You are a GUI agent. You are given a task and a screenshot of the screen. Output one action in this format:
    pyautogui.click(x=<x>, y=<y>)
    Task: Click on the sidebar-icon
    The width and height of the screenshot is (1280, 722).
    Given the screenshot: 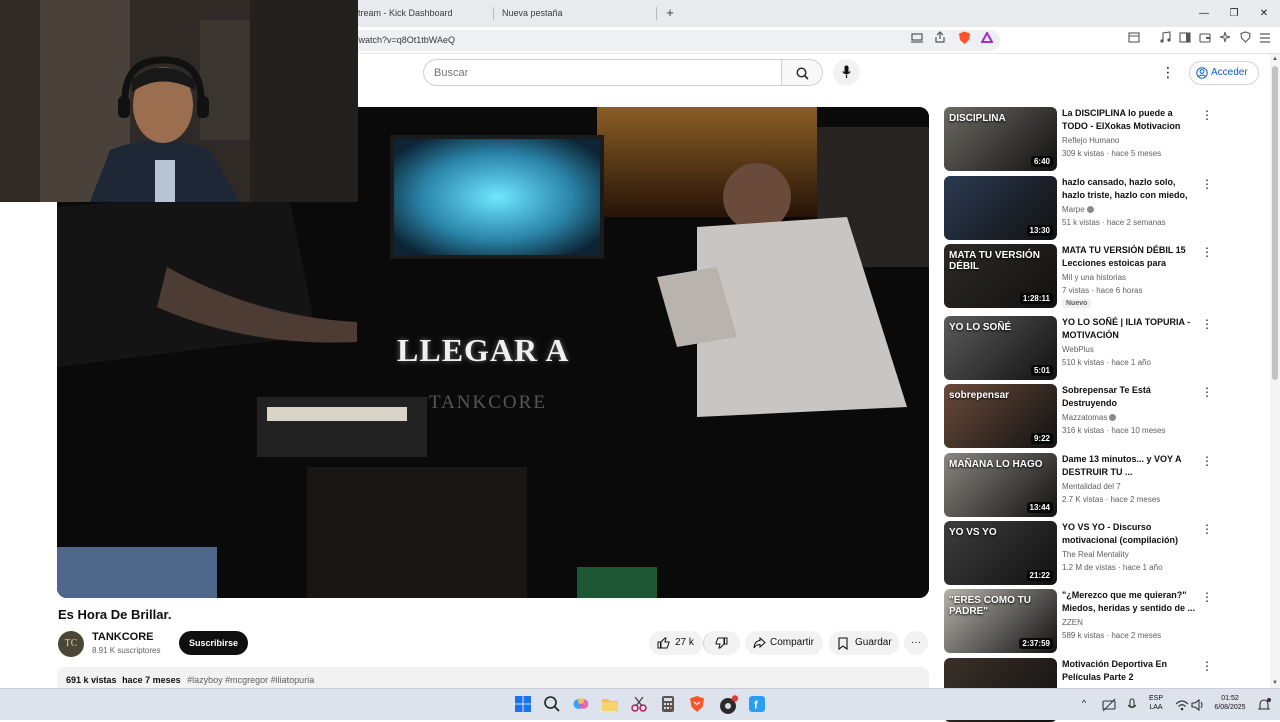 What is the action you would take?
    pyautogui.click(x=1185, y=40)
    